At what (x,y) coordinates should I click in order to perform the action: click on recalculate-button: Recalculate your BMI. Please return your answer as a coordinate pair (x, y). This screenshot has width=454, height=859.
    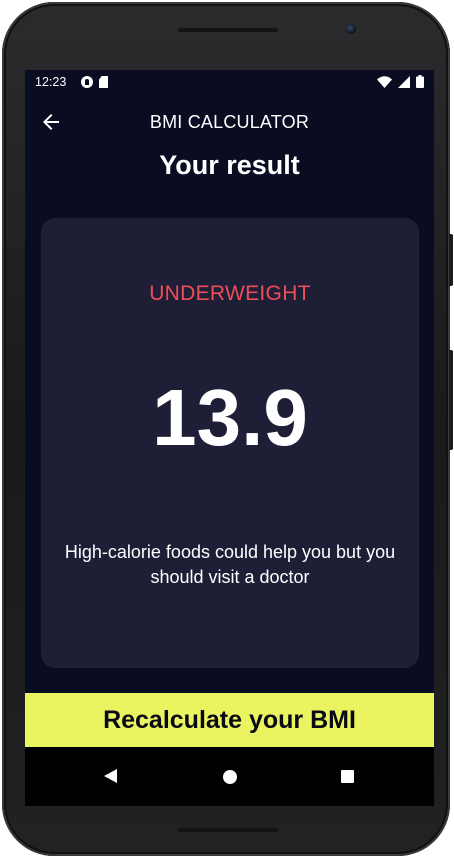
    Looking at the image, I should click on (229, 720).